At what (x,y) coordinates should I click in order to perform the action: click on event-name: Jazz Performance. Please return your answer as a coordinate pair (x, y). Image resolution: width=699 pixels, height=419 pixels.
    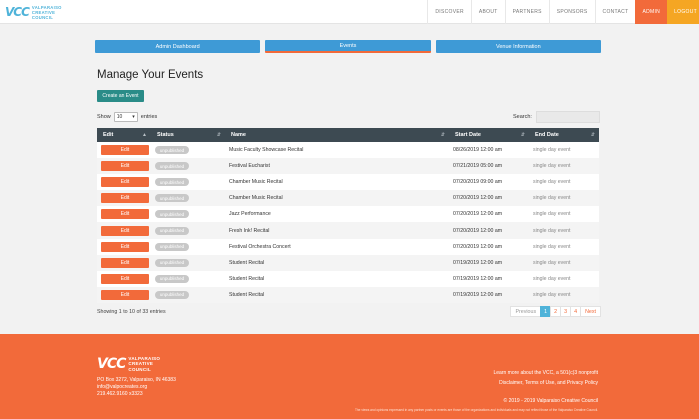
    Looking at the image, I should click on (250, 214).